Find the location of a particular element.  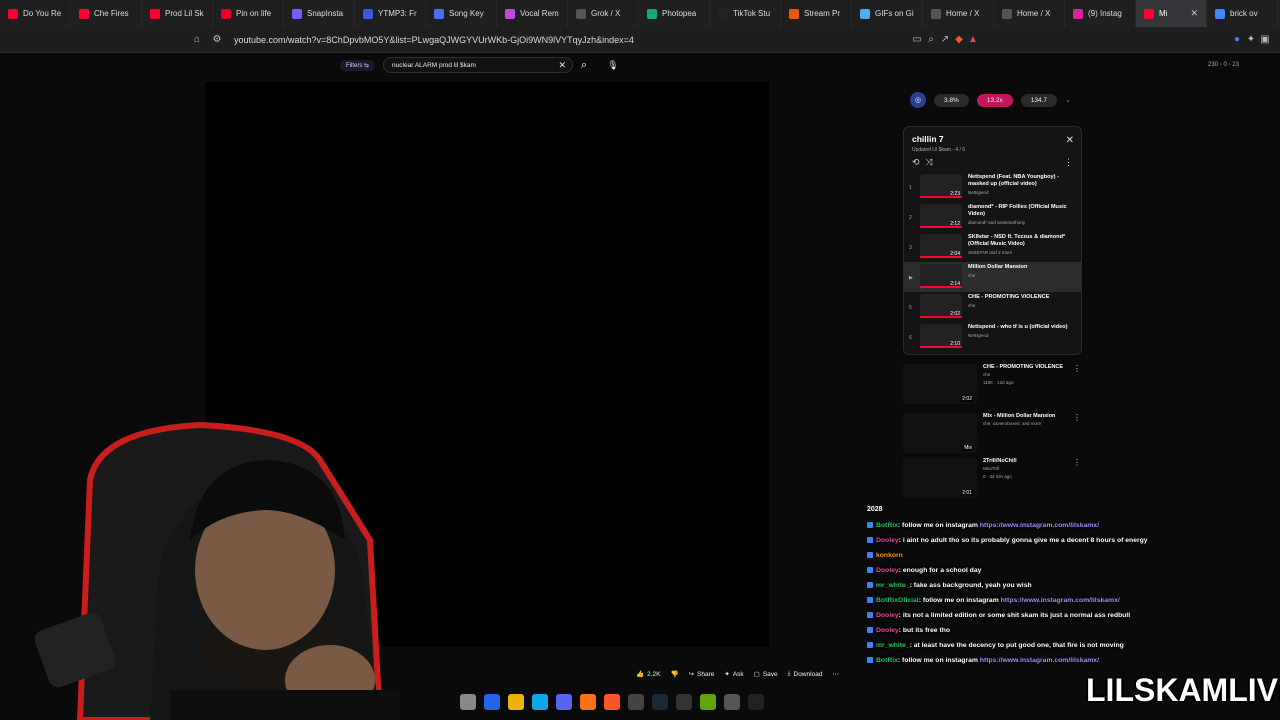

shuffle-icon: ⤨ is located at coordinates (929, 162).